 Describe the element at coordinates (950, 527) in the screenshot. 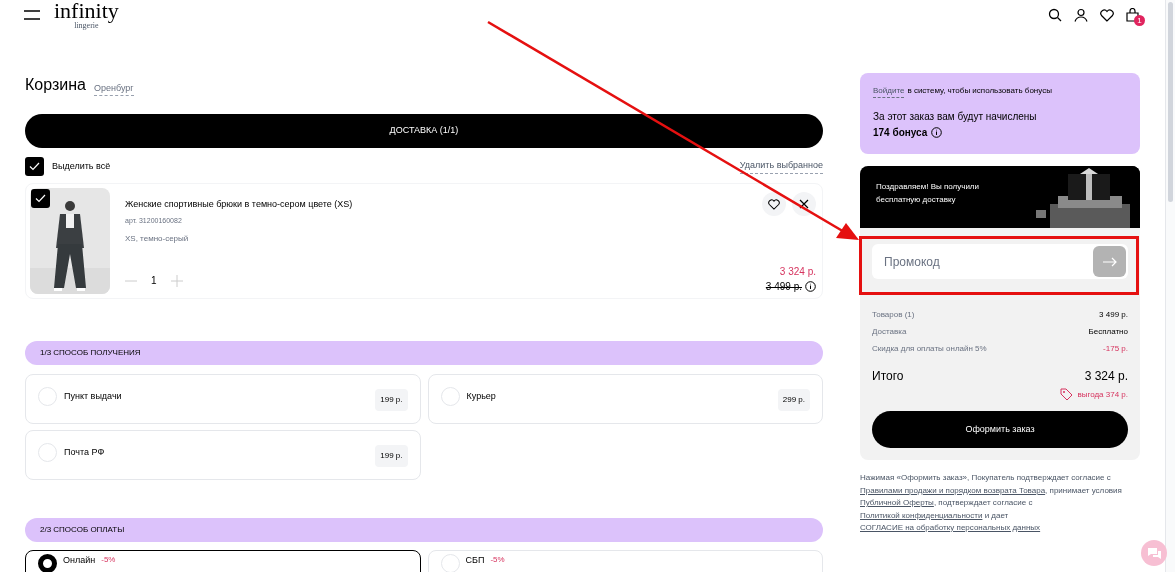

I see `legal-link: СОГЛАСИЕ на обработку персональных данных` at that location.